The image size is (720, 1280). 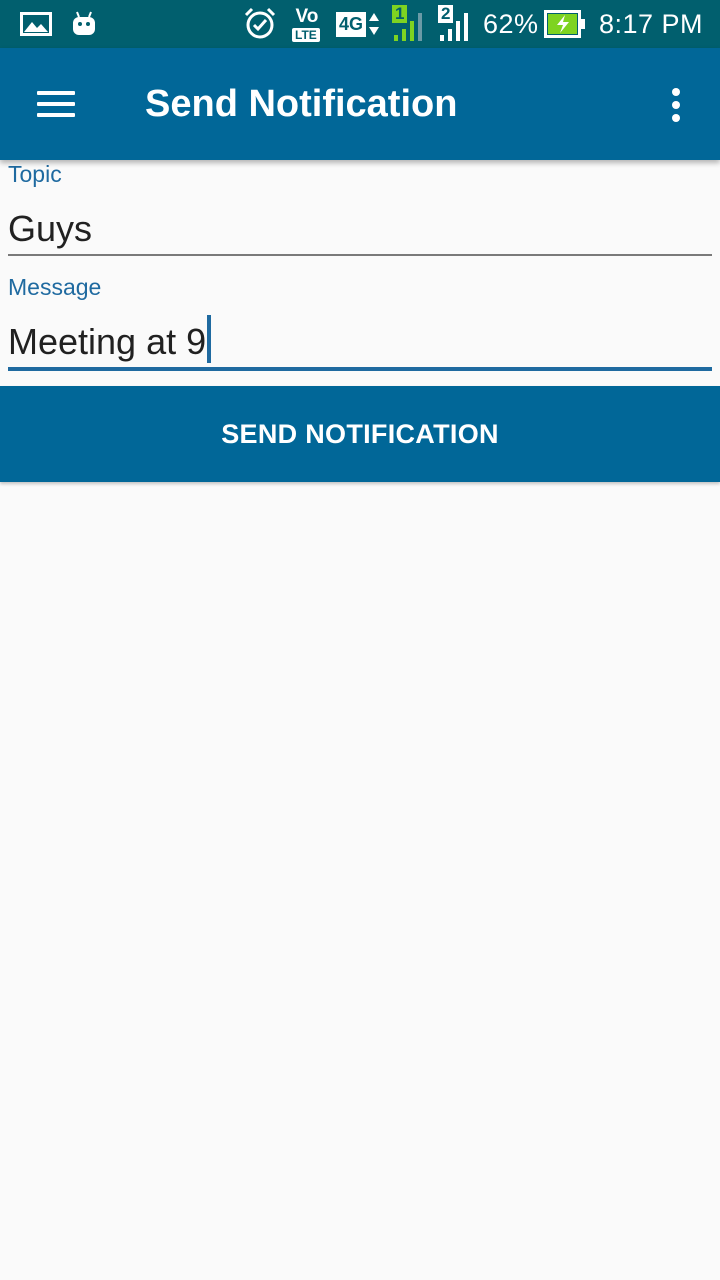 What do you see at coordinates (360, 369) in the screenshot?
I see `message-underline` at bounding box center [360, 369].